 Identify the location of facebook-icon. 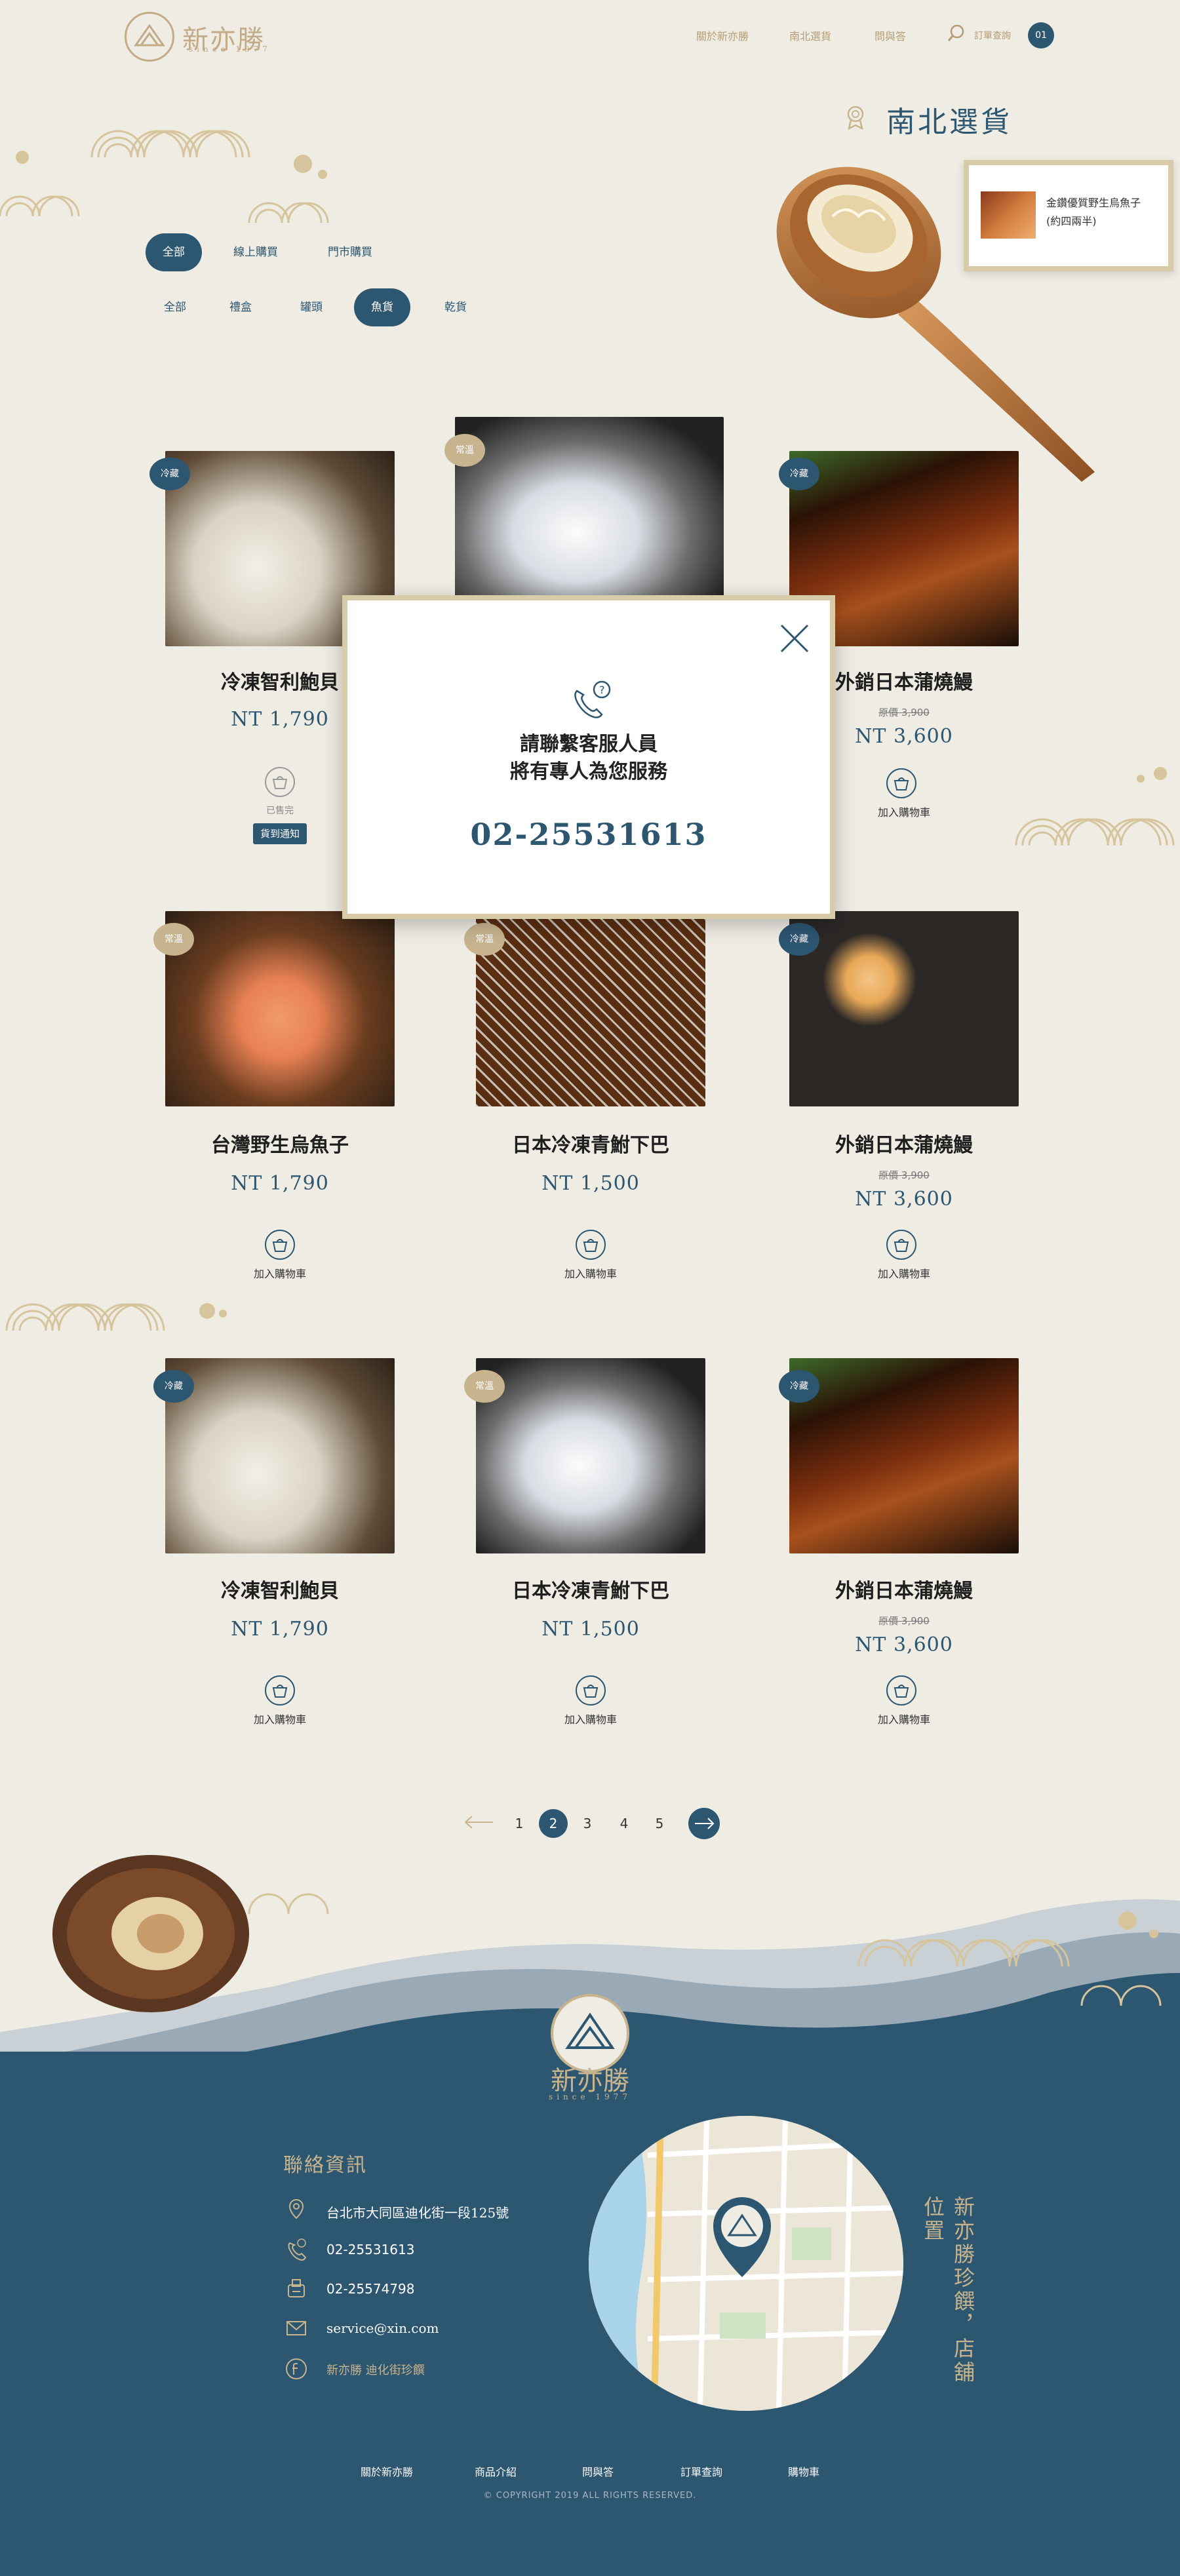
(296, 2369).